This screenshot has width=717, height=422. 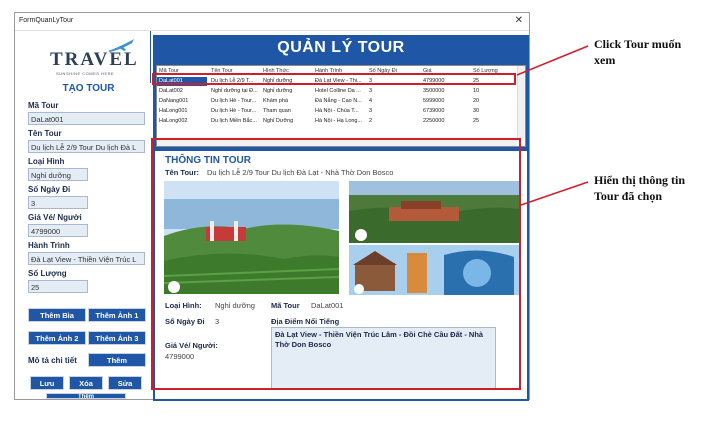 I want to click on click-annotation: Click Tour muốn xem, so click(x=638, y=52).